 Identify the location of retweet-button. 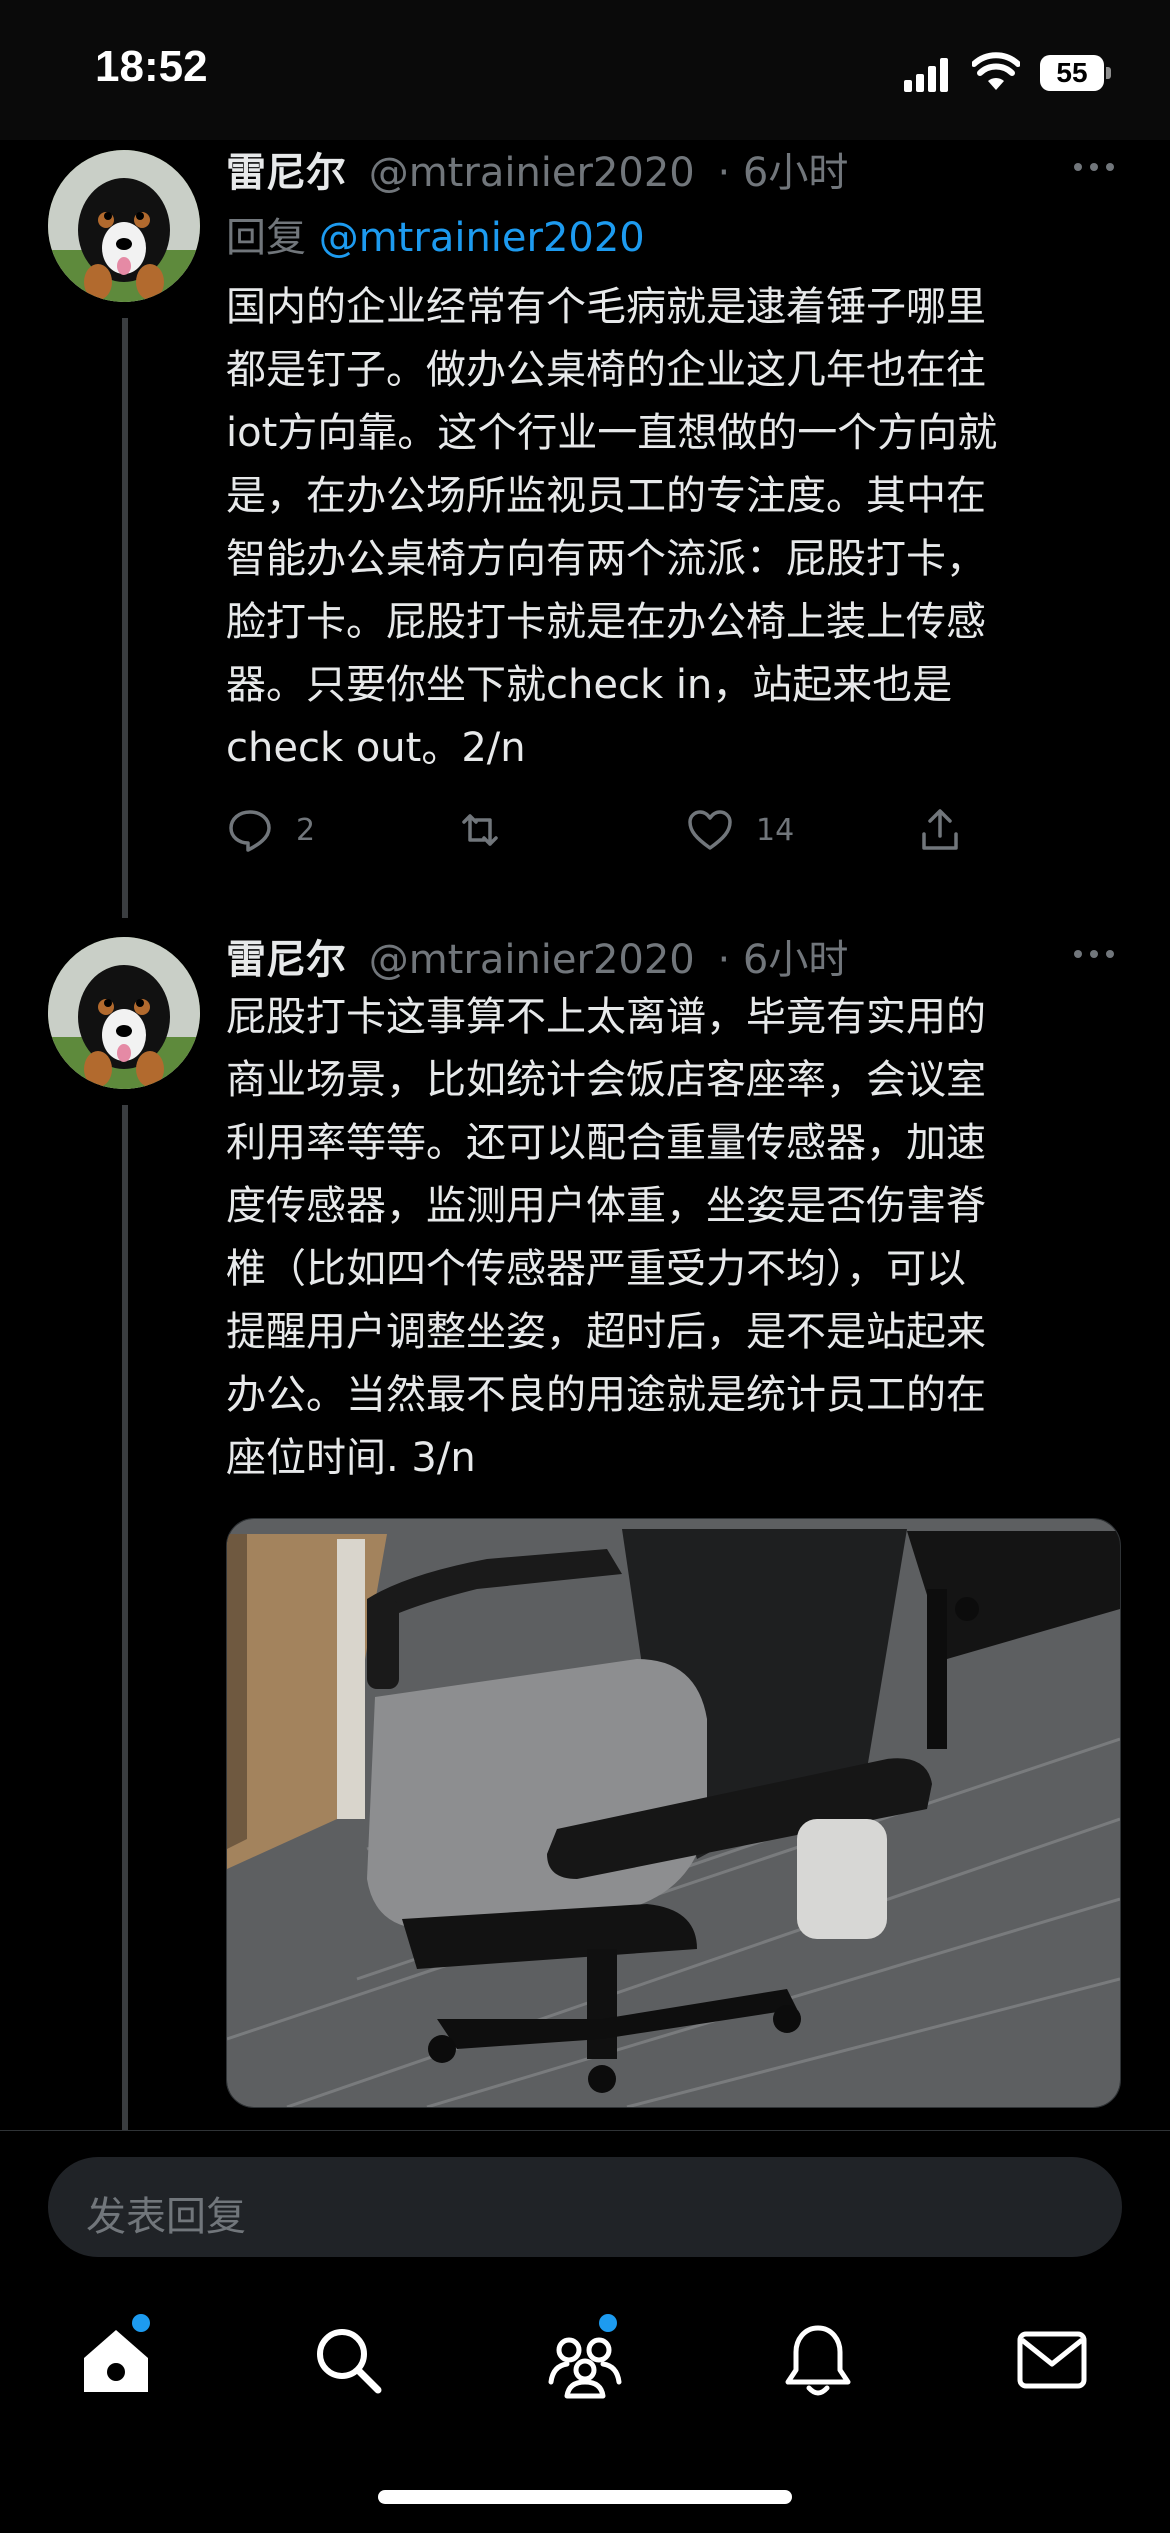
(480, 830).